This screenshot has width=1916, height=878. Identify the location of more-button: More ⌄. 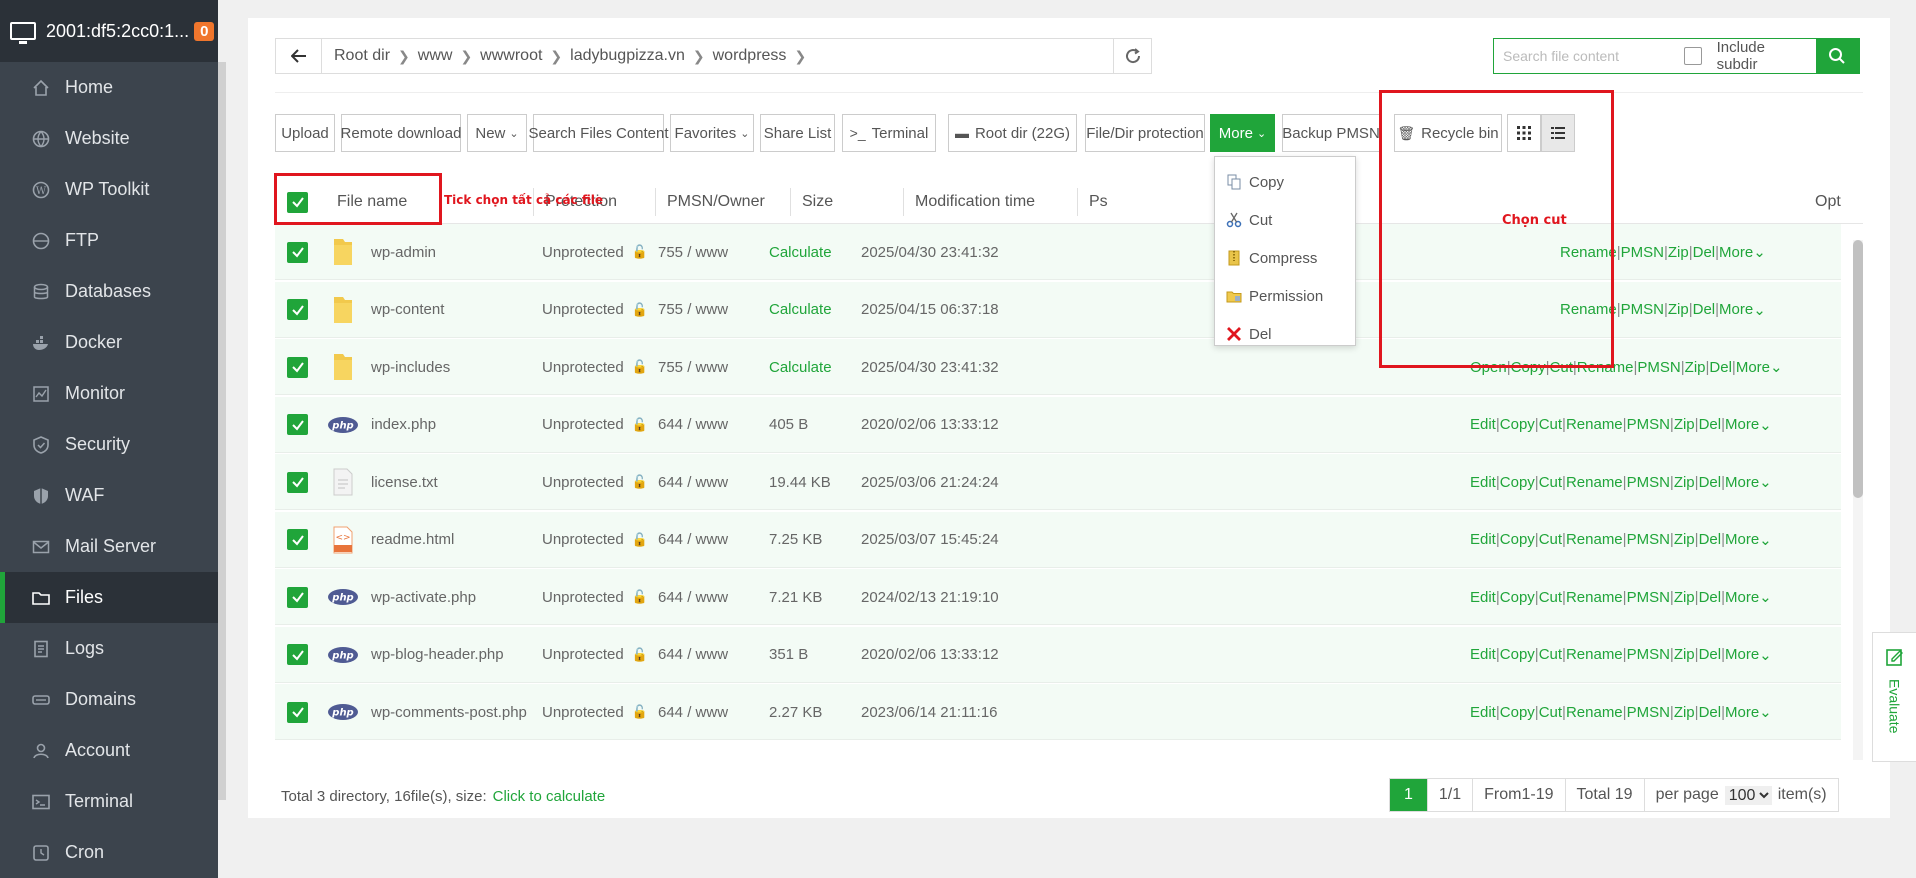
(1242, 133).